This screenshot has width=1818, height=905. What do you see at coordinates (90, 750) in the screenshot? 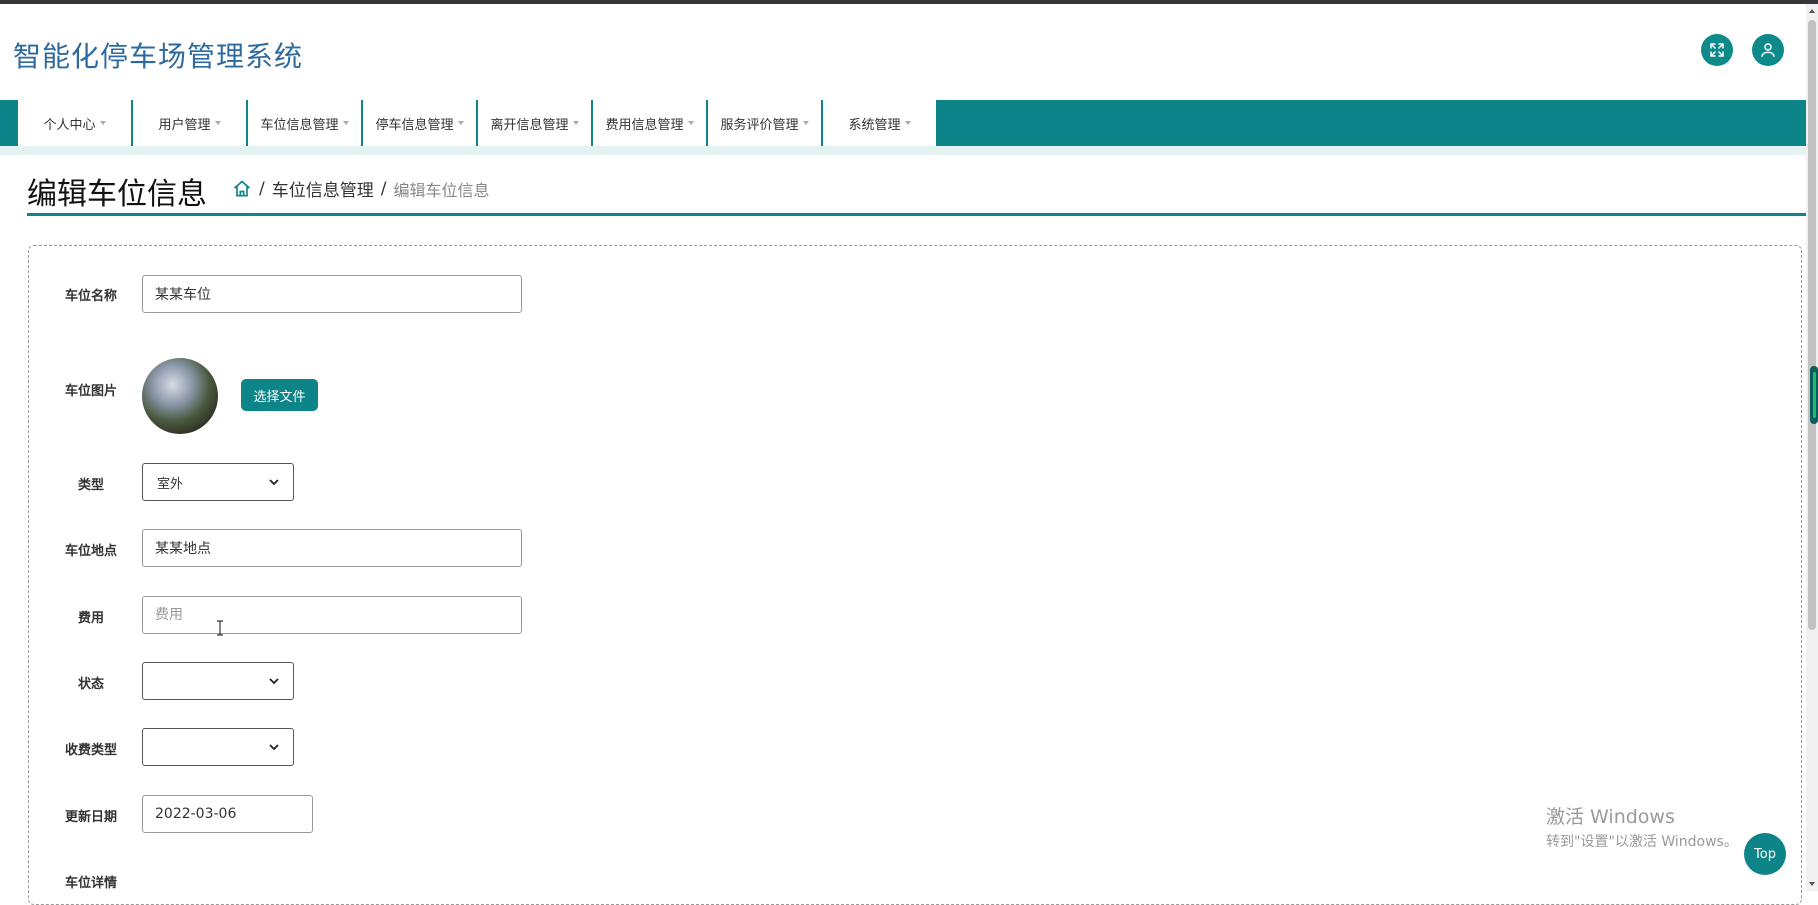
I see `charge-type-label: 收费类型` at bounding box center [90, 750].